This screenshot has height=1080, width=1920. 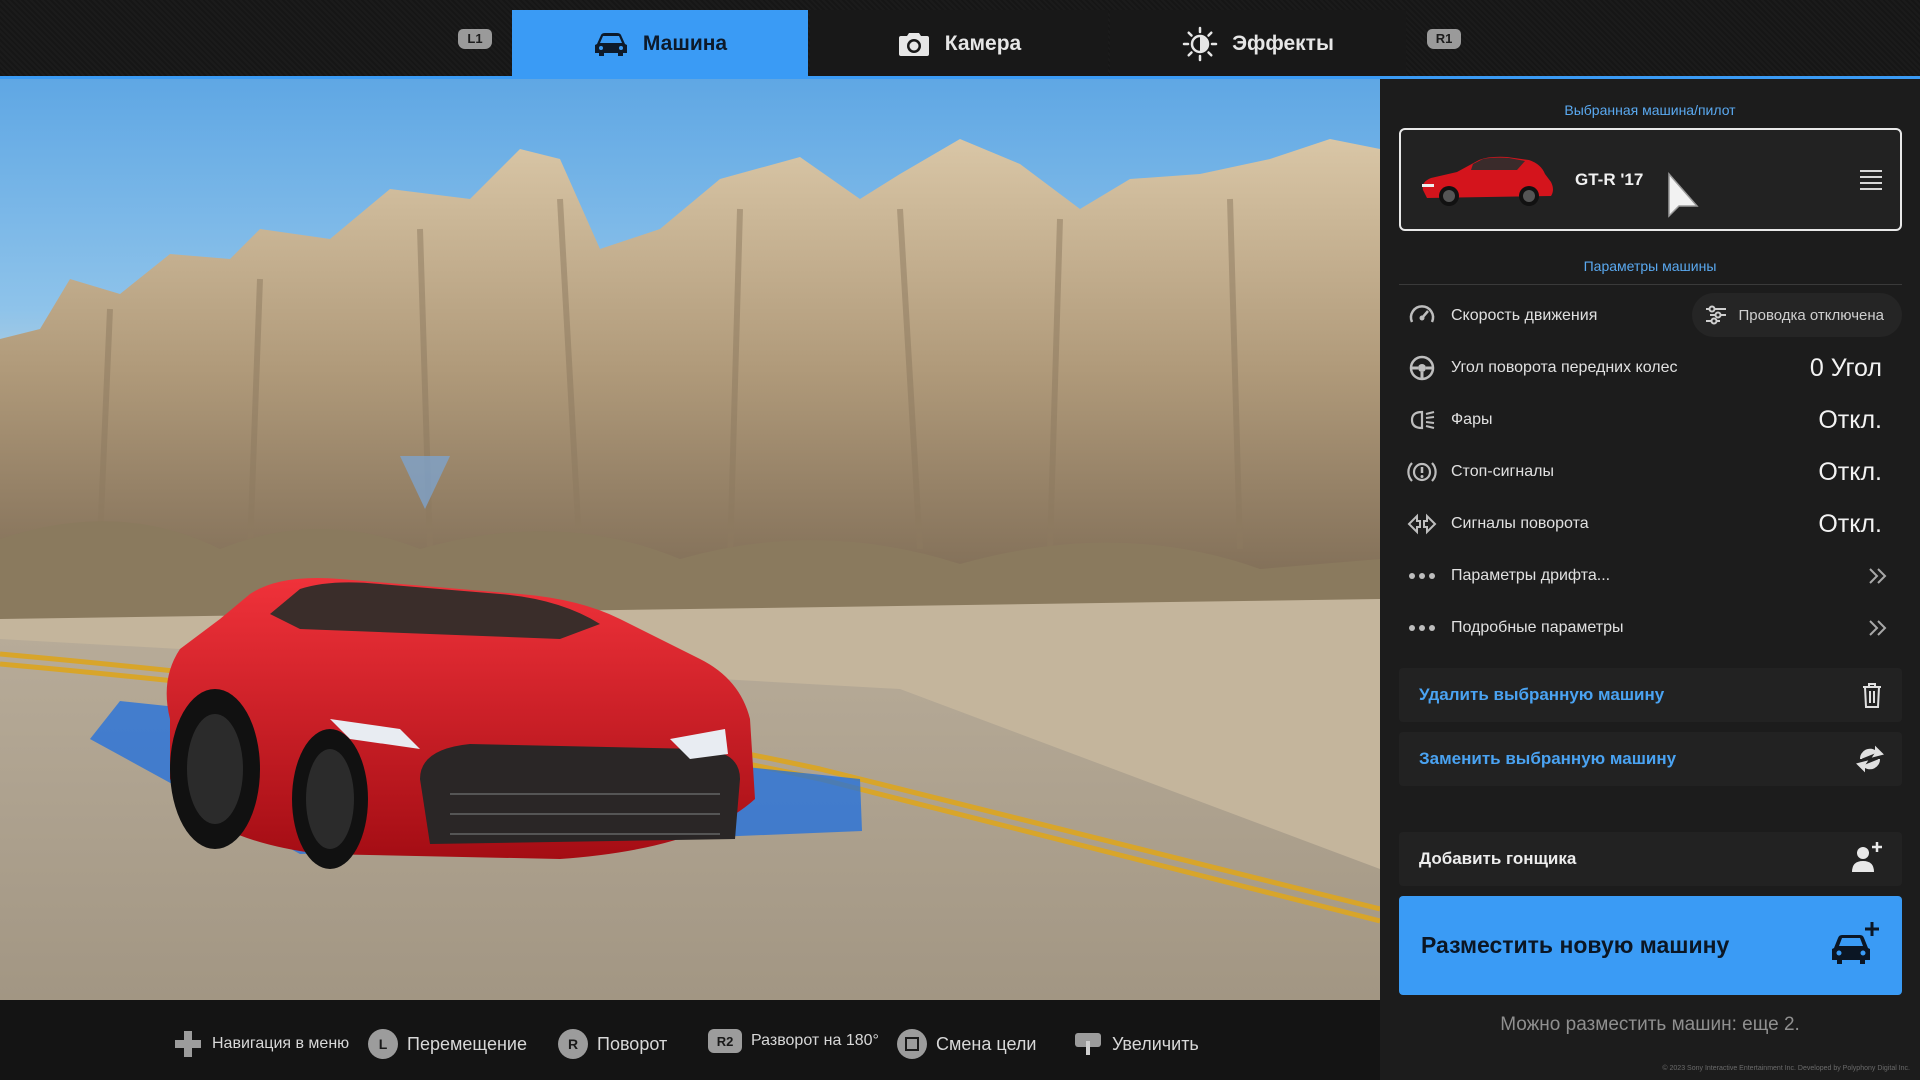 What do you see at coordinates (1542, 694) in the screenshot?
I see `delete-car-label: Удалить выбранную машину` at bounding box center [1542, 694].